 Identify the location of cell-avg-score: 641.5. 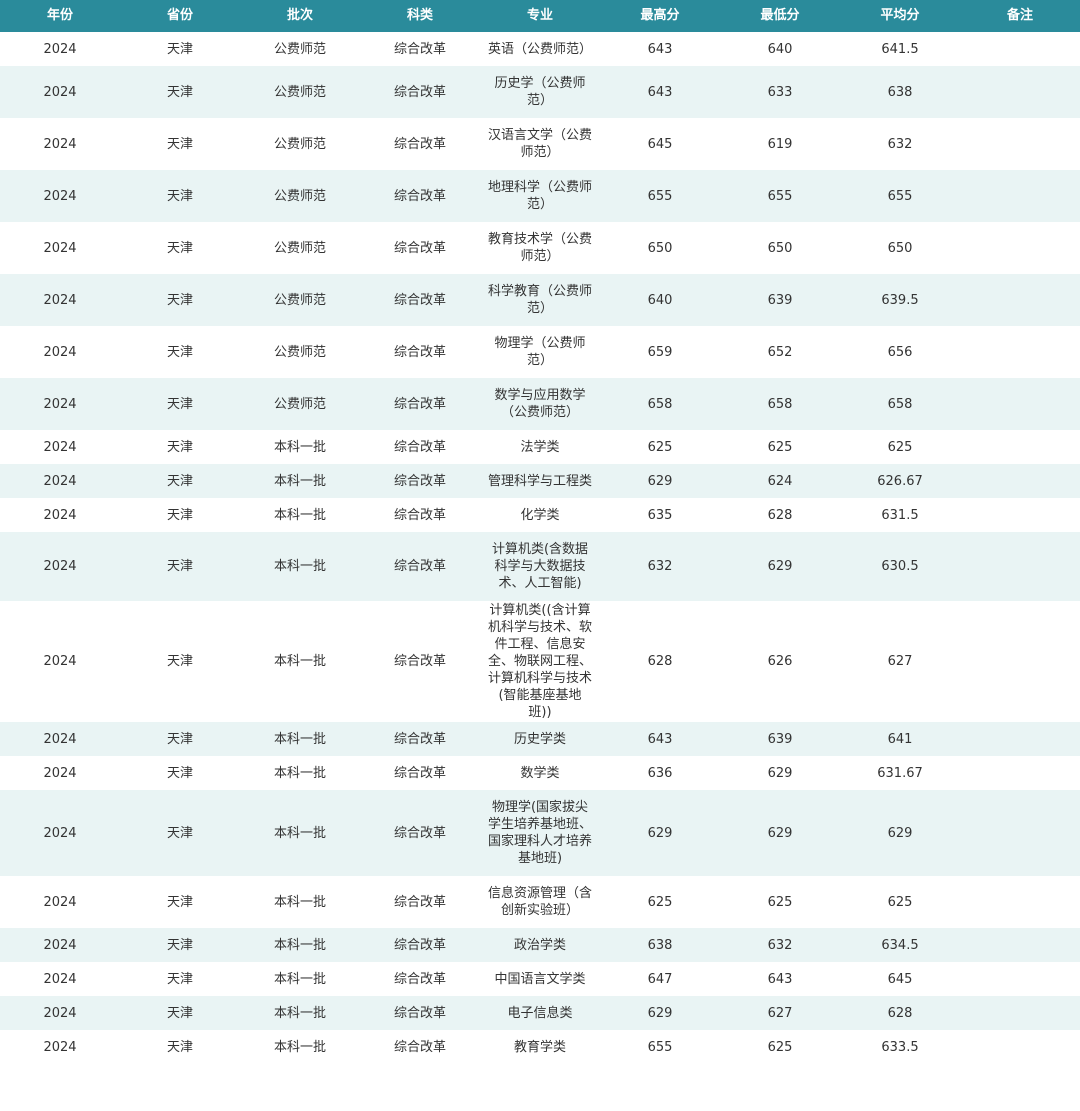
(900, 49).